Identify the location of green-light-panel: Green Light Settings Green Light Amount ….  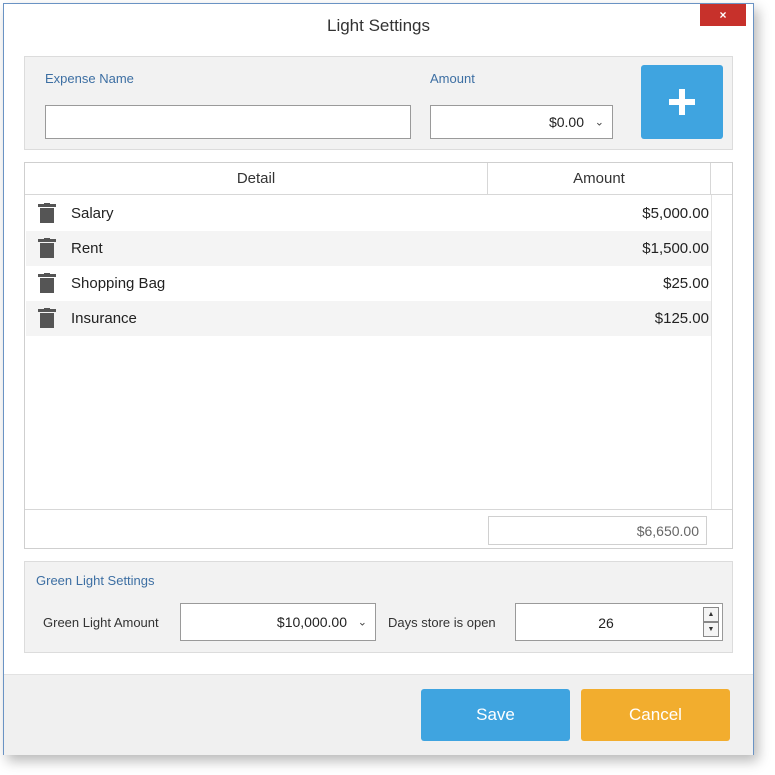
(378, 607).